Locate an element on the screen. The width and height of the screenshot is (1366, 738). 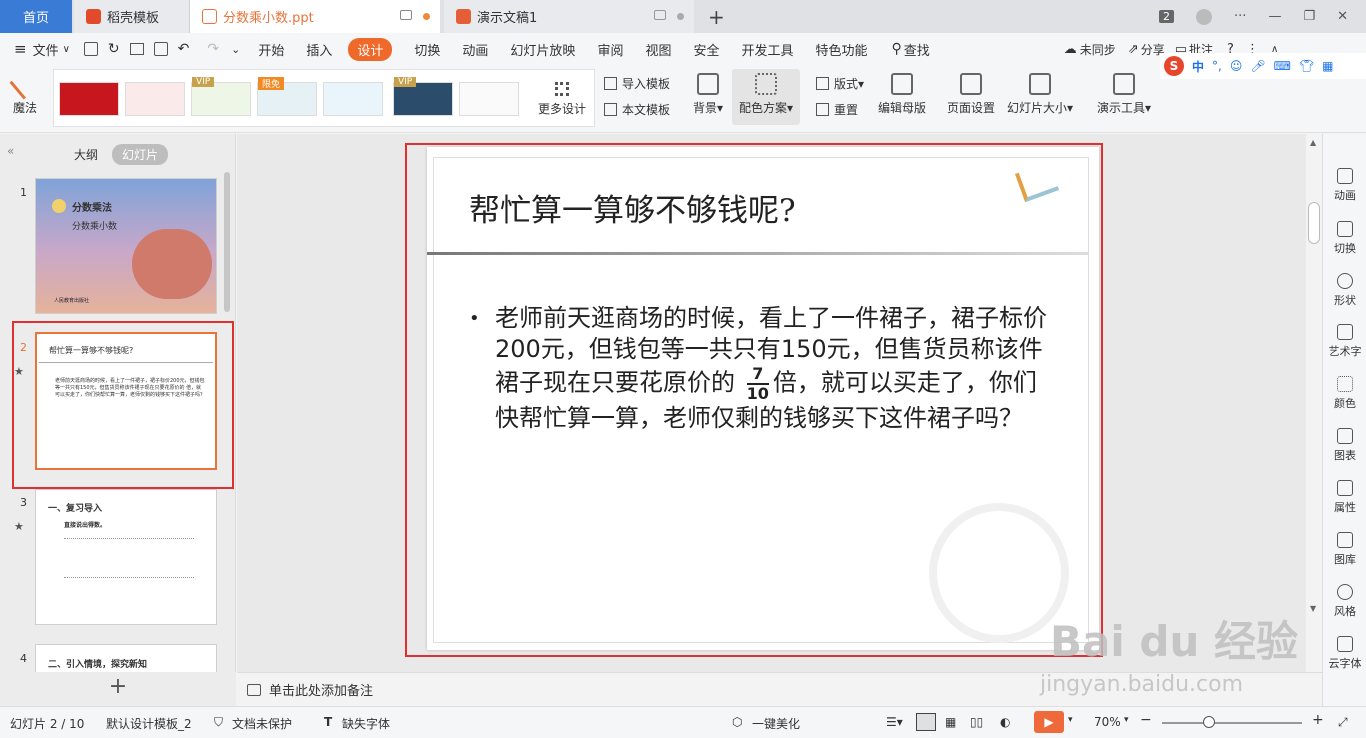
menu-slideshow: 幻灯片放映 is located at coordinates (542, 49).